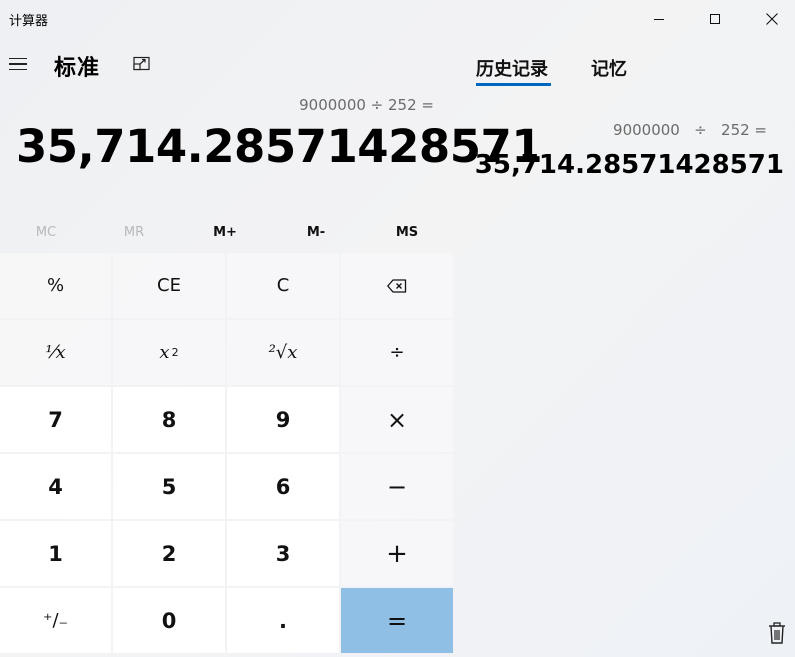 The image size is (795, 657). I want to click on digit-5-button: 5, so click(169, 486).